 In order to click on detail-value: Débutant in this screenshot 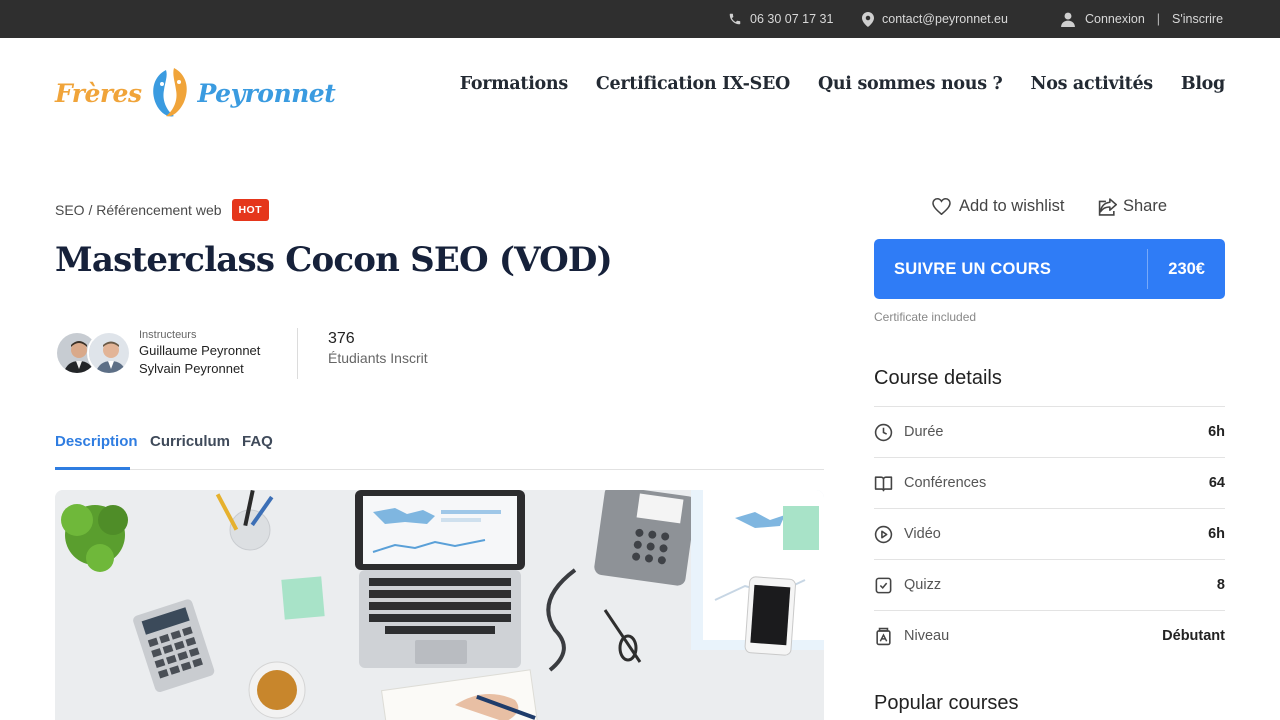, I will do `click(1193, 636)`.